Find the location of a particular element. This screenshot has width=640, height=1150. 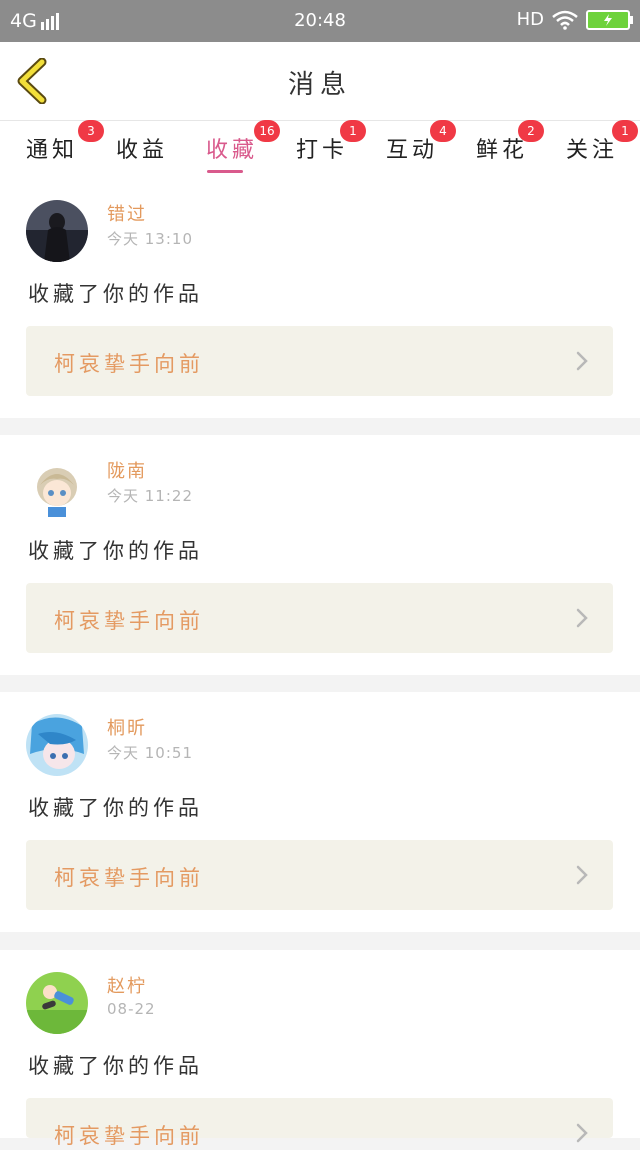

tab-label: 收益 is located at coordinates (142, 150).